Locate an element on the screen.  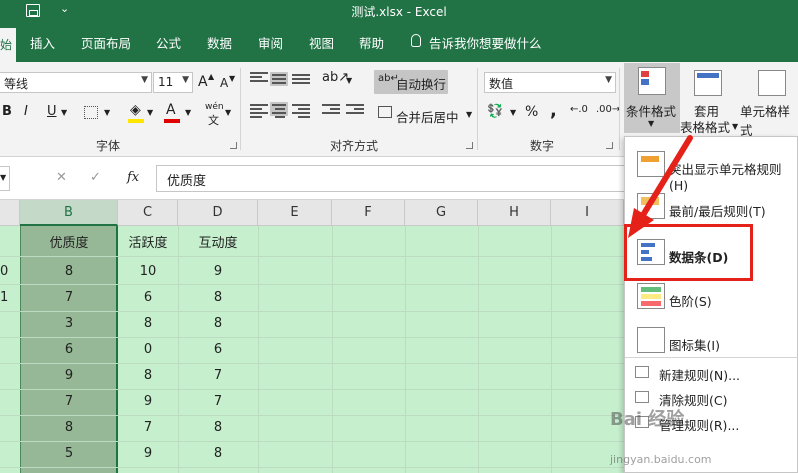
header-cell-interaction: 互动度 is located at coordinates (218, 241).